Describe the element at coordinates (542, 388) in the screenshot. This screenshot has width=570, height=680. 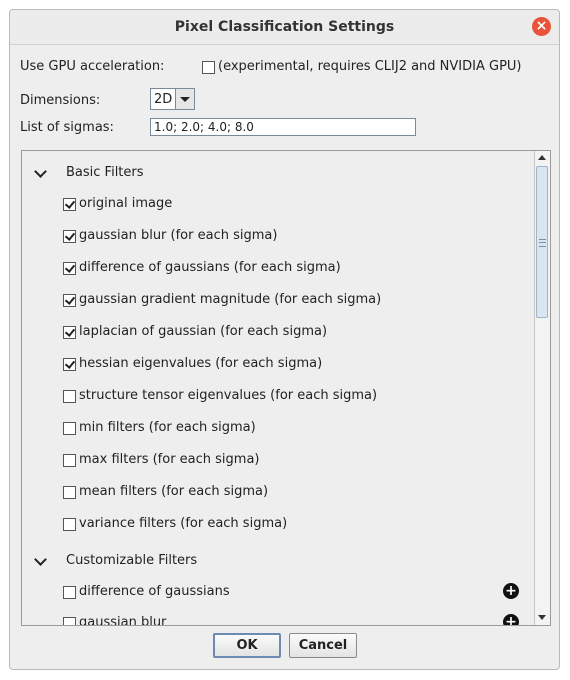
I see `vertical-scrollbar` at that location.